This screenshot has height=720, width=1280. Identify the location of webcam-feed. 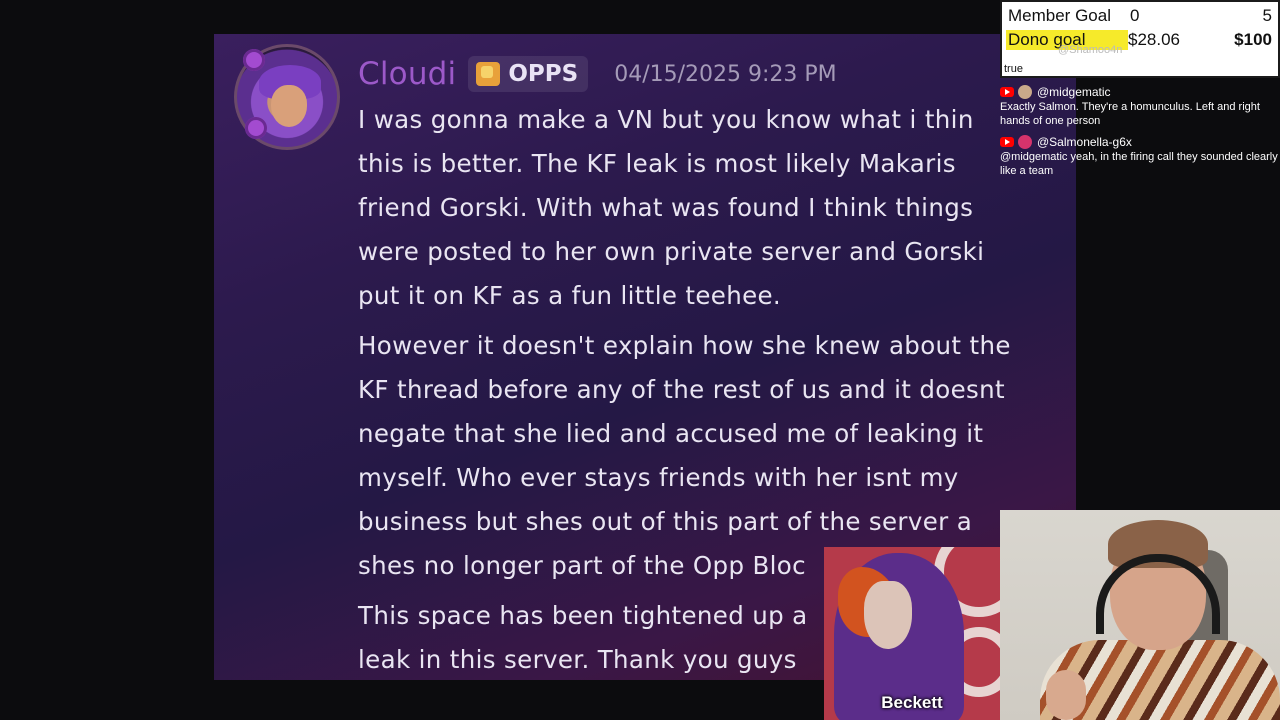
(1140, 615).